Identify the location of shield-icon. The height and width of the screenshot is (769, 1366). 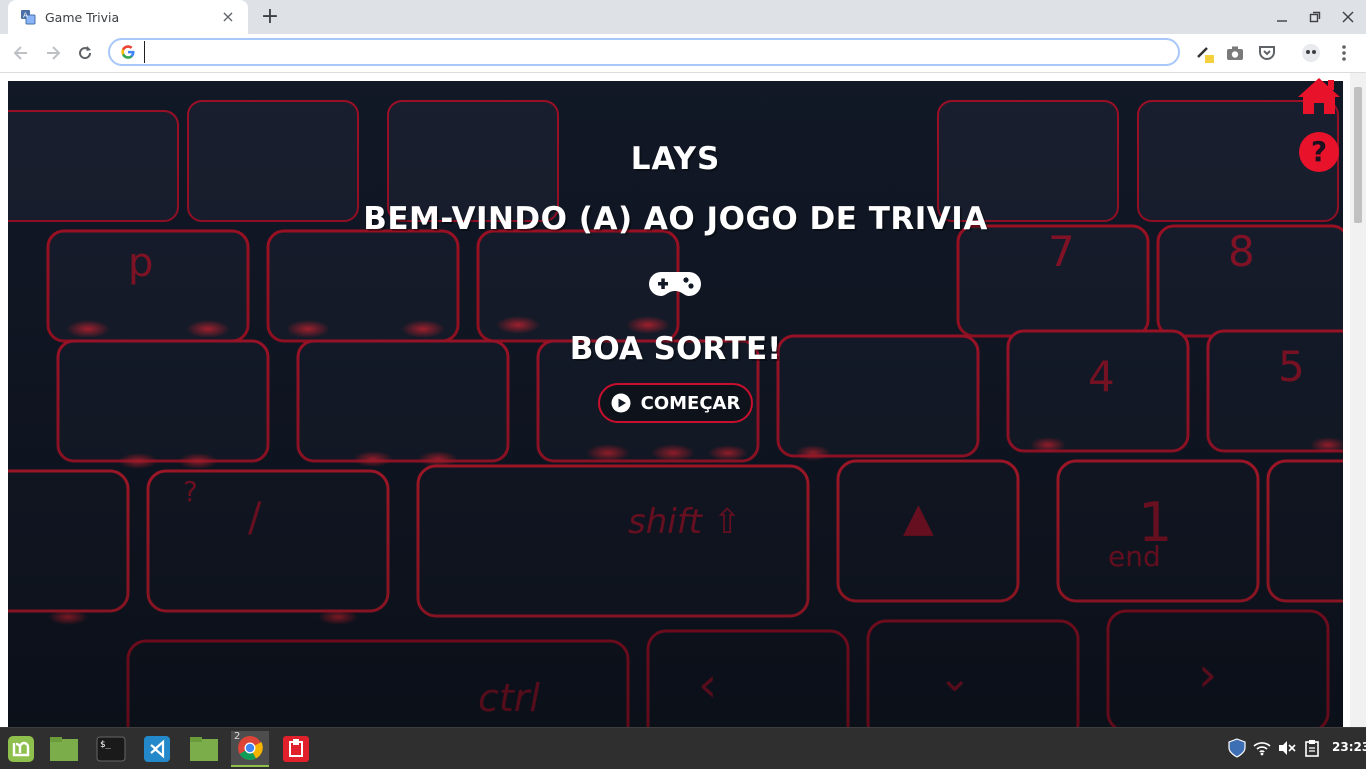
(1237, 748).